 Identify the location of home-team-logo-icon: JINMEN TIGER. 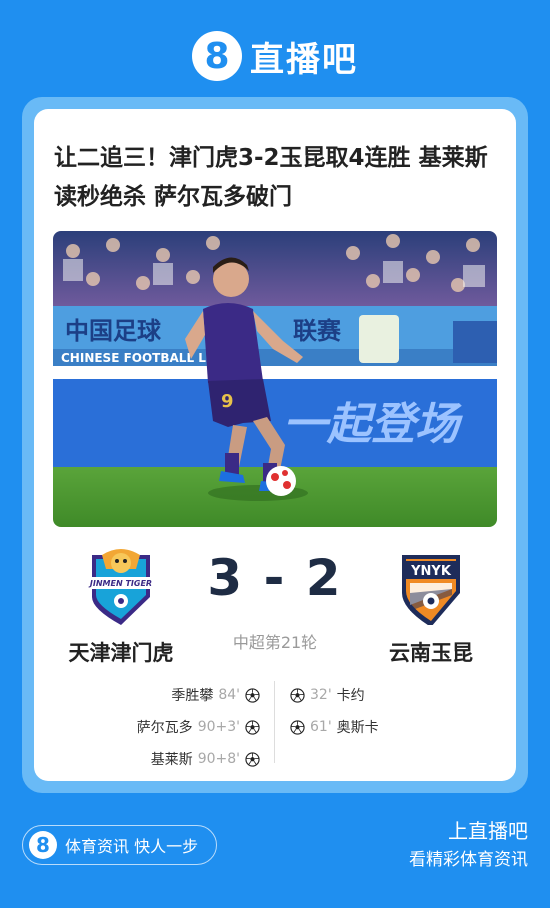
(121, 587).